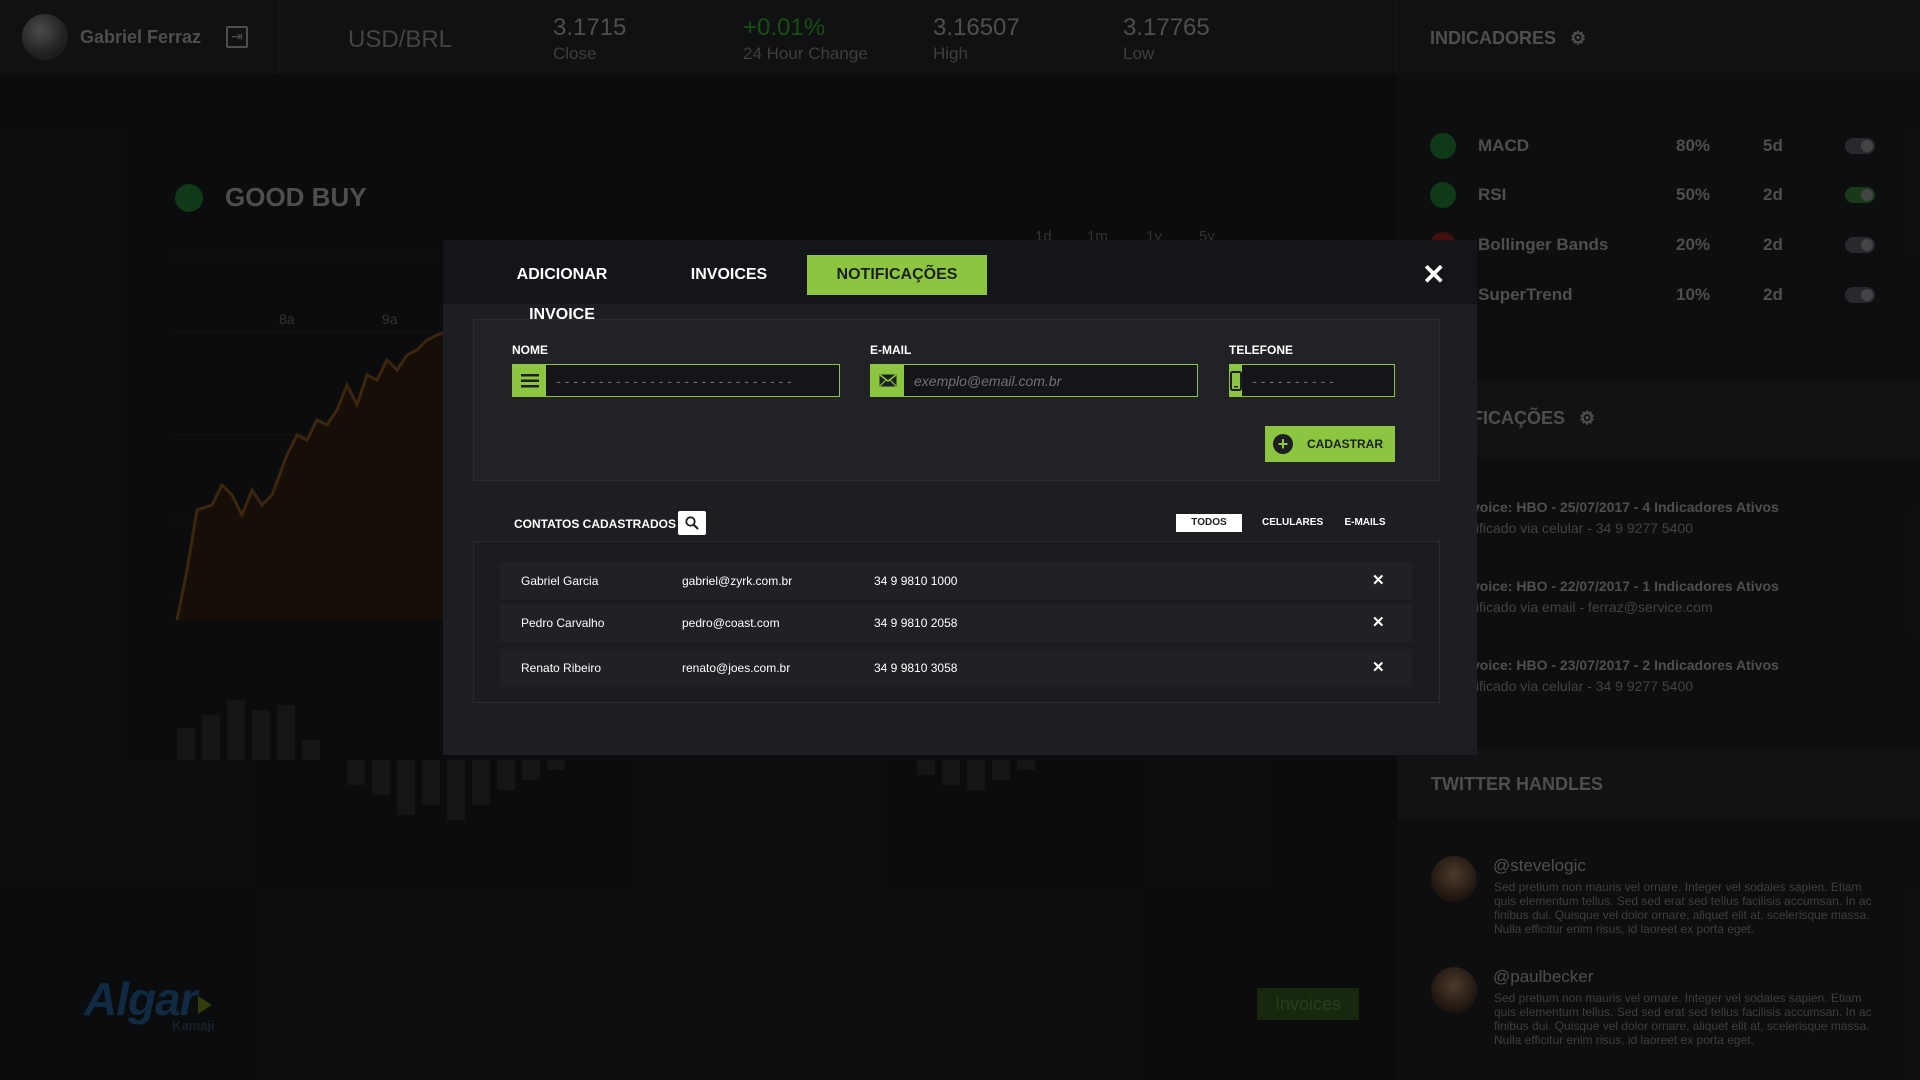 This screenshot has height=1080, width=1920. What do you see at coordinates (692, 380) in the screenshot?
I see `name-input` at bounding box center [692, 380].